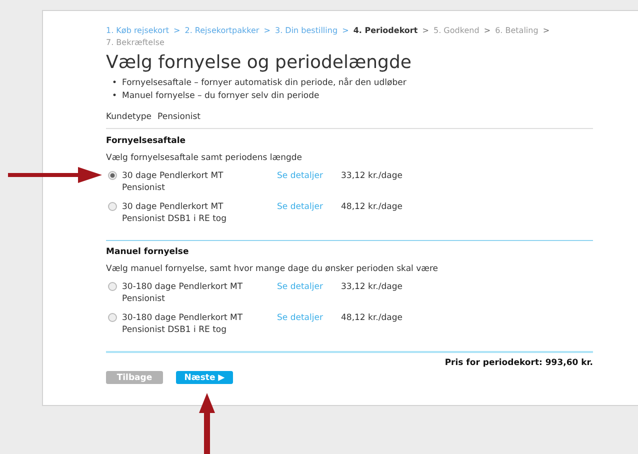  Describe the element at coordinates (137, 30) in the screenshot. I see `step-link: 1. Køb rejsekort` at that location.